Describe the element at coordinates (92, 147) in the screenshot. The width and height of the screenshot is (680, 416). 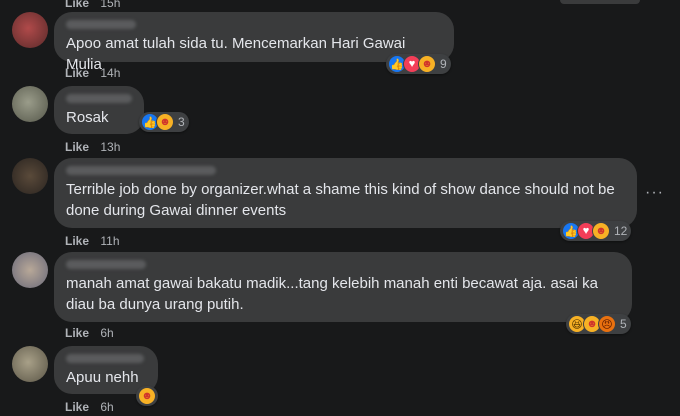
I see `comment-meta: Like 13h` at that location.